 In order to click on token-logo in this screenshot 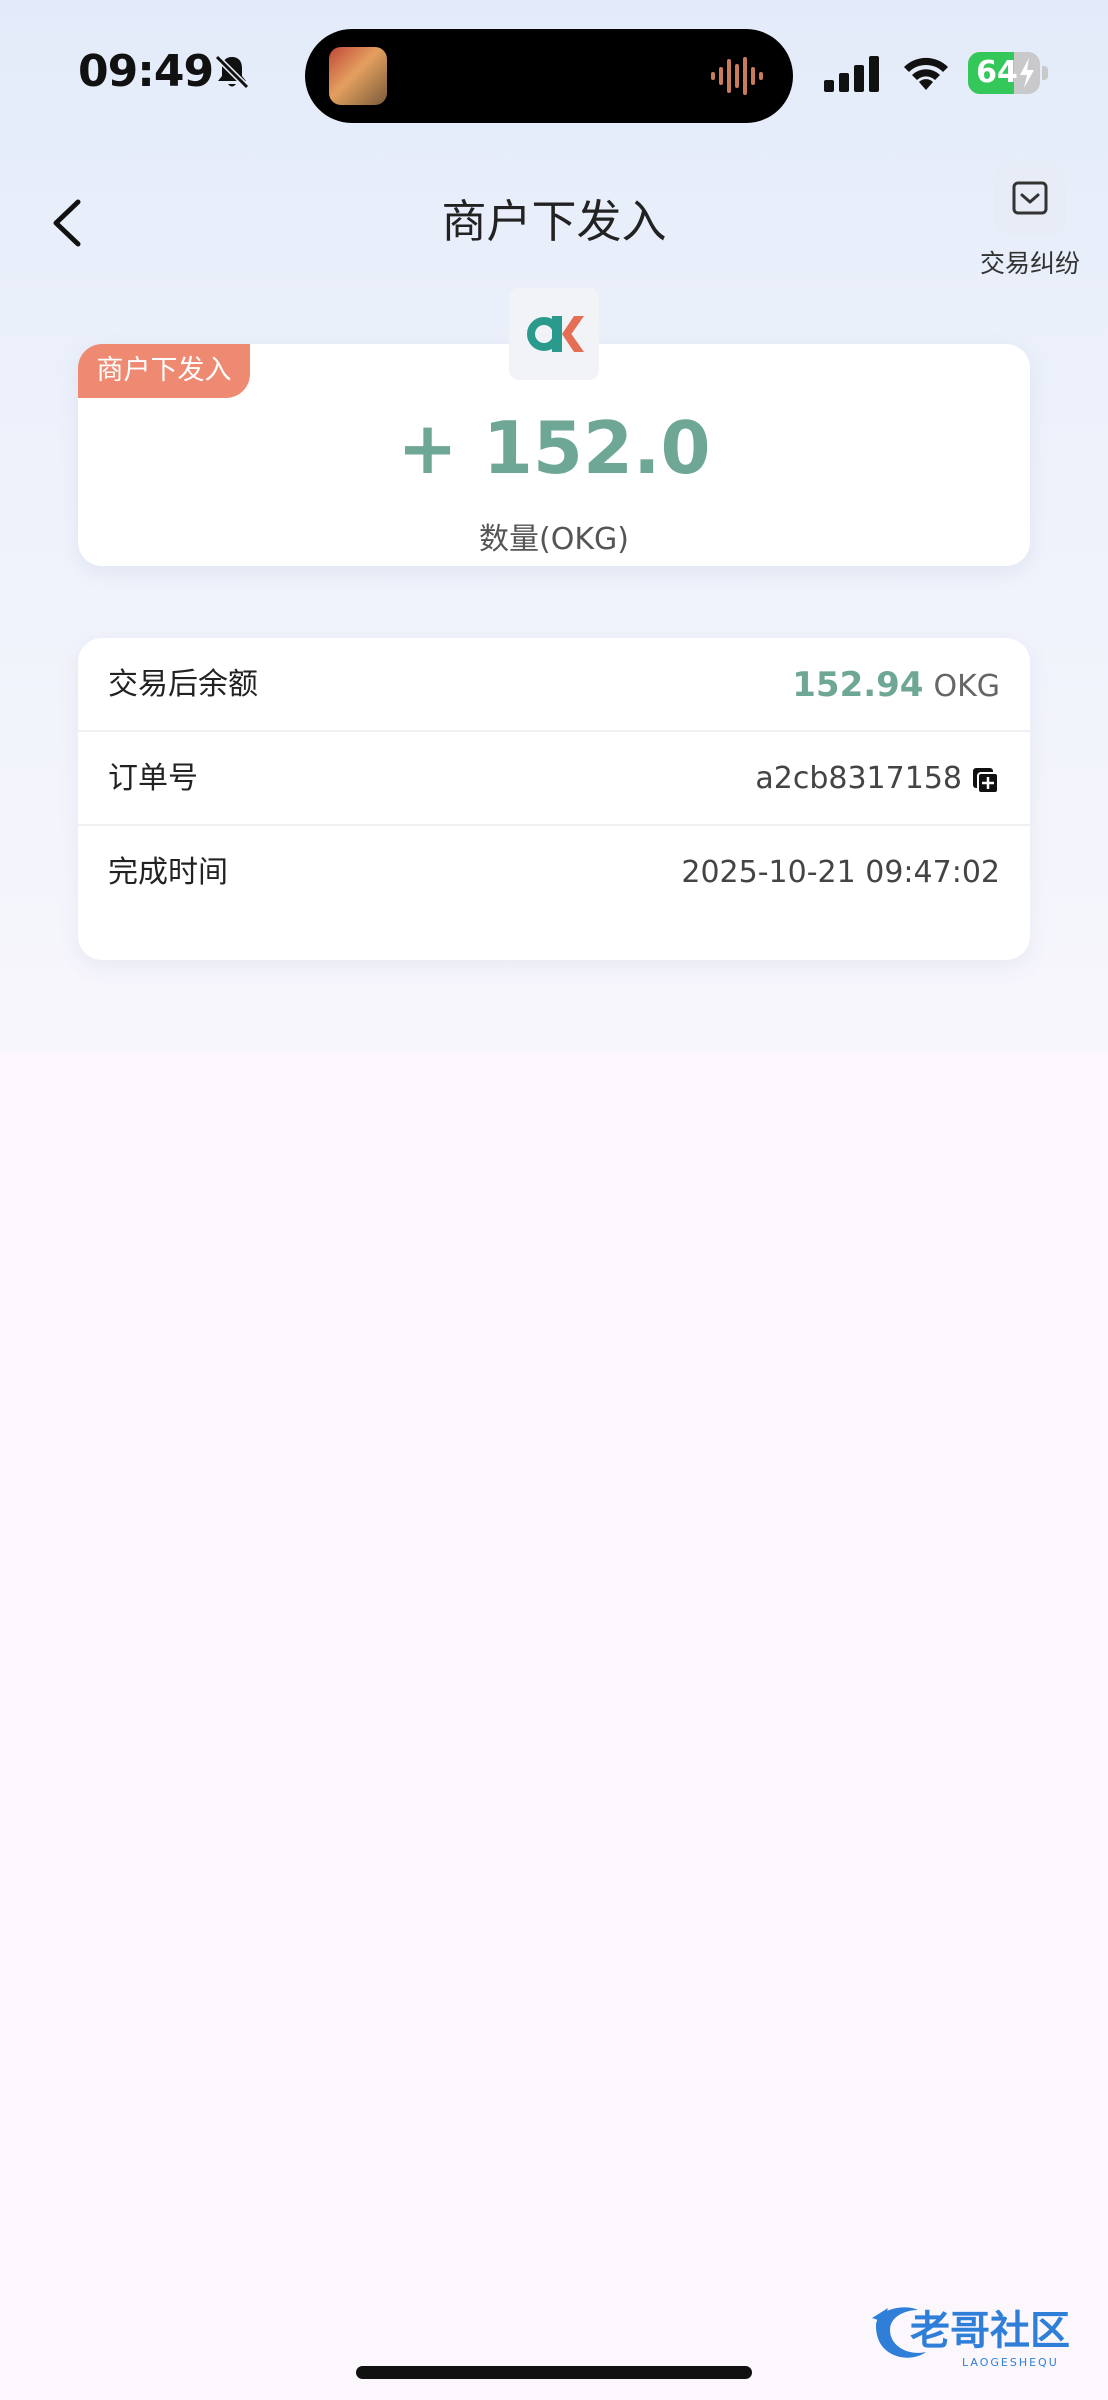, I will do `click(554, 334)`.